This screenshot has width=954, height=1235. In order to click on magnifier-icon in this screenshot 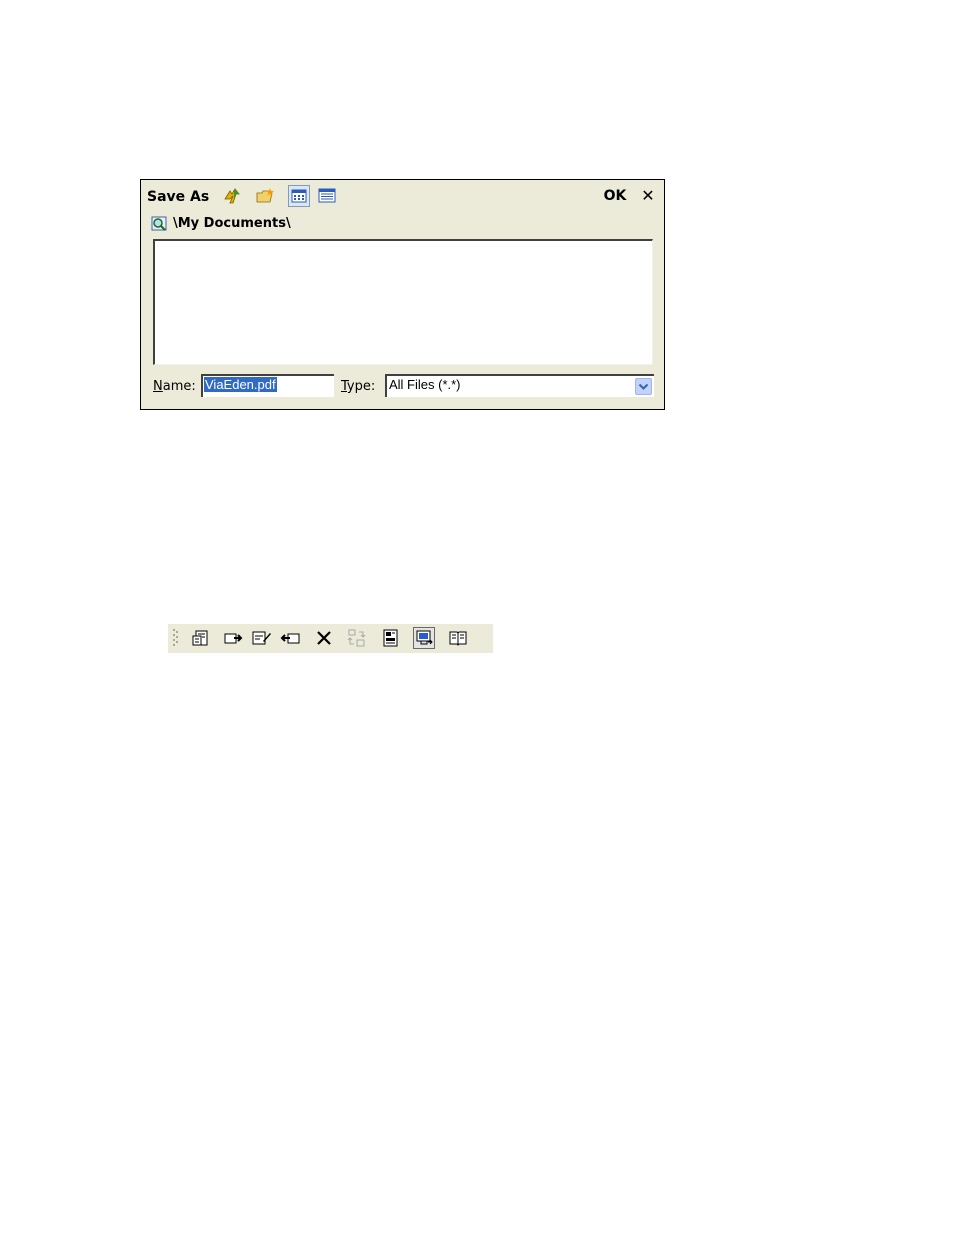, I will do `click(160, 226)`.